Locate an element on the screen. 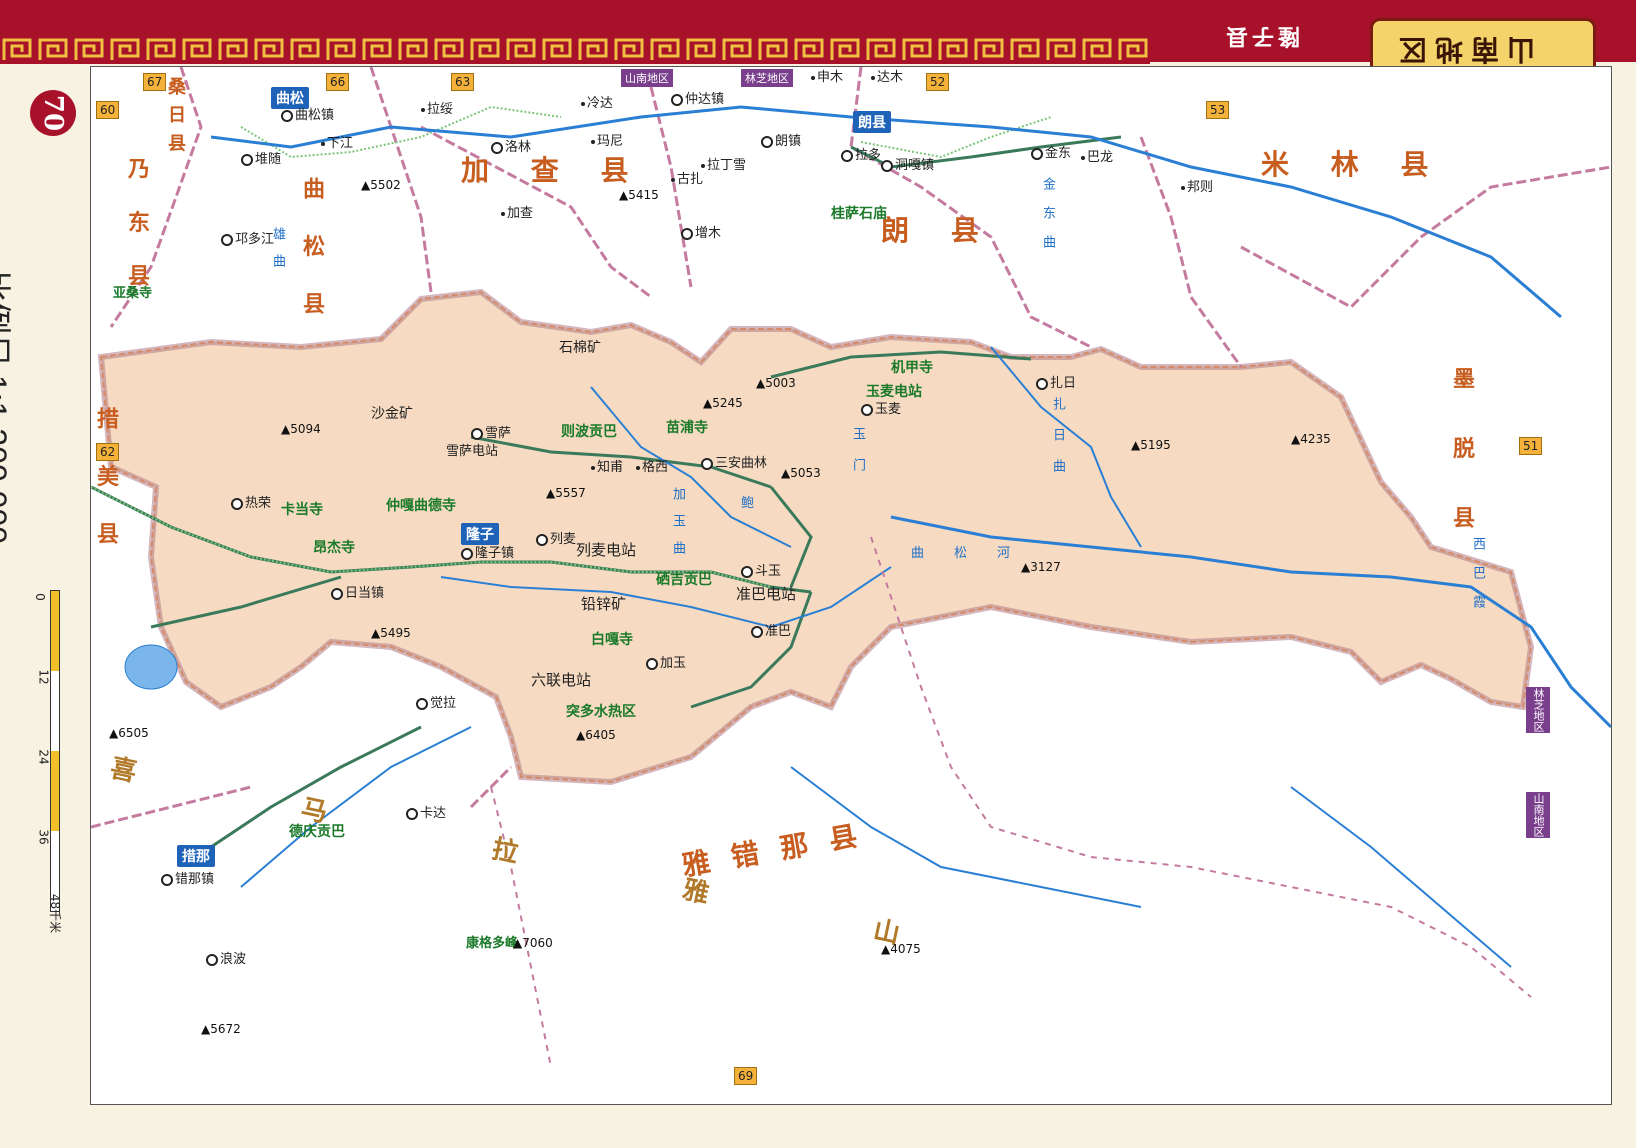 This screenshot has width=1636, height=1148. town-jiayu: 加玉 is located at coordinates (666, 663).